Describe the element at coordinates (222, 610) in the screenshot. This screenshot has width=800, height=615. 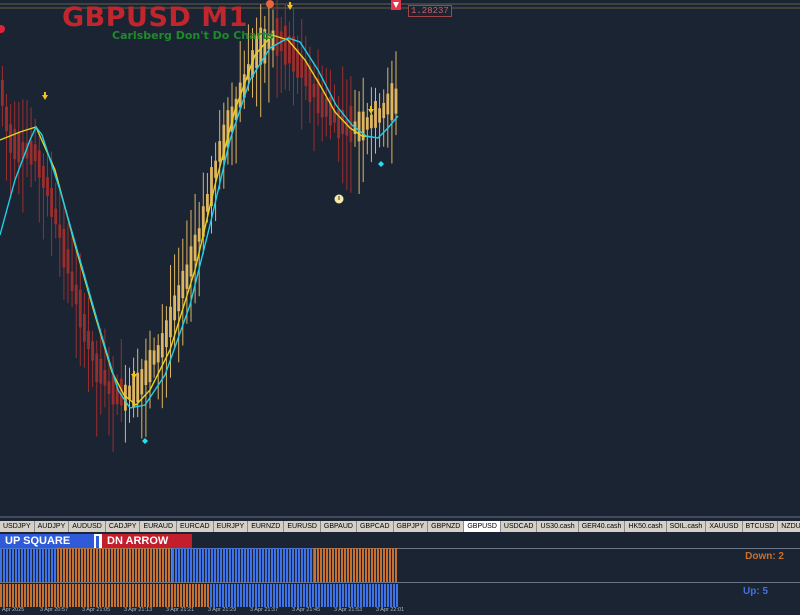
I see `time-axis-label: 3 Apr 21:29` at that location.